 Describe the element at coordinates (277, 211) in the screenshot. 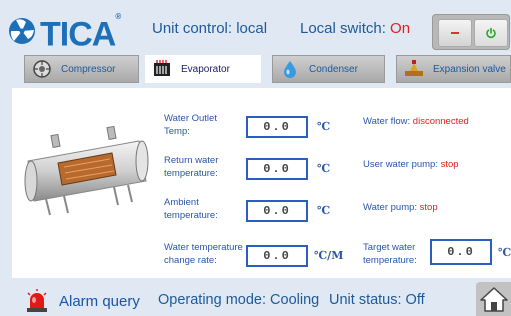

I see `ambient-temp-value: 0.0` at that location.